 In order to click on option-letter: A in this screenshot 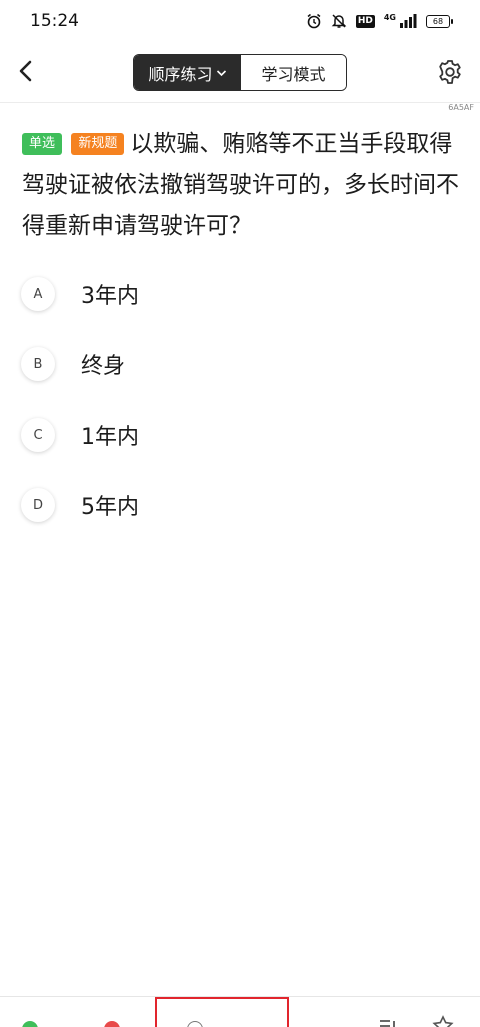, I will do `click(38, 294)`.